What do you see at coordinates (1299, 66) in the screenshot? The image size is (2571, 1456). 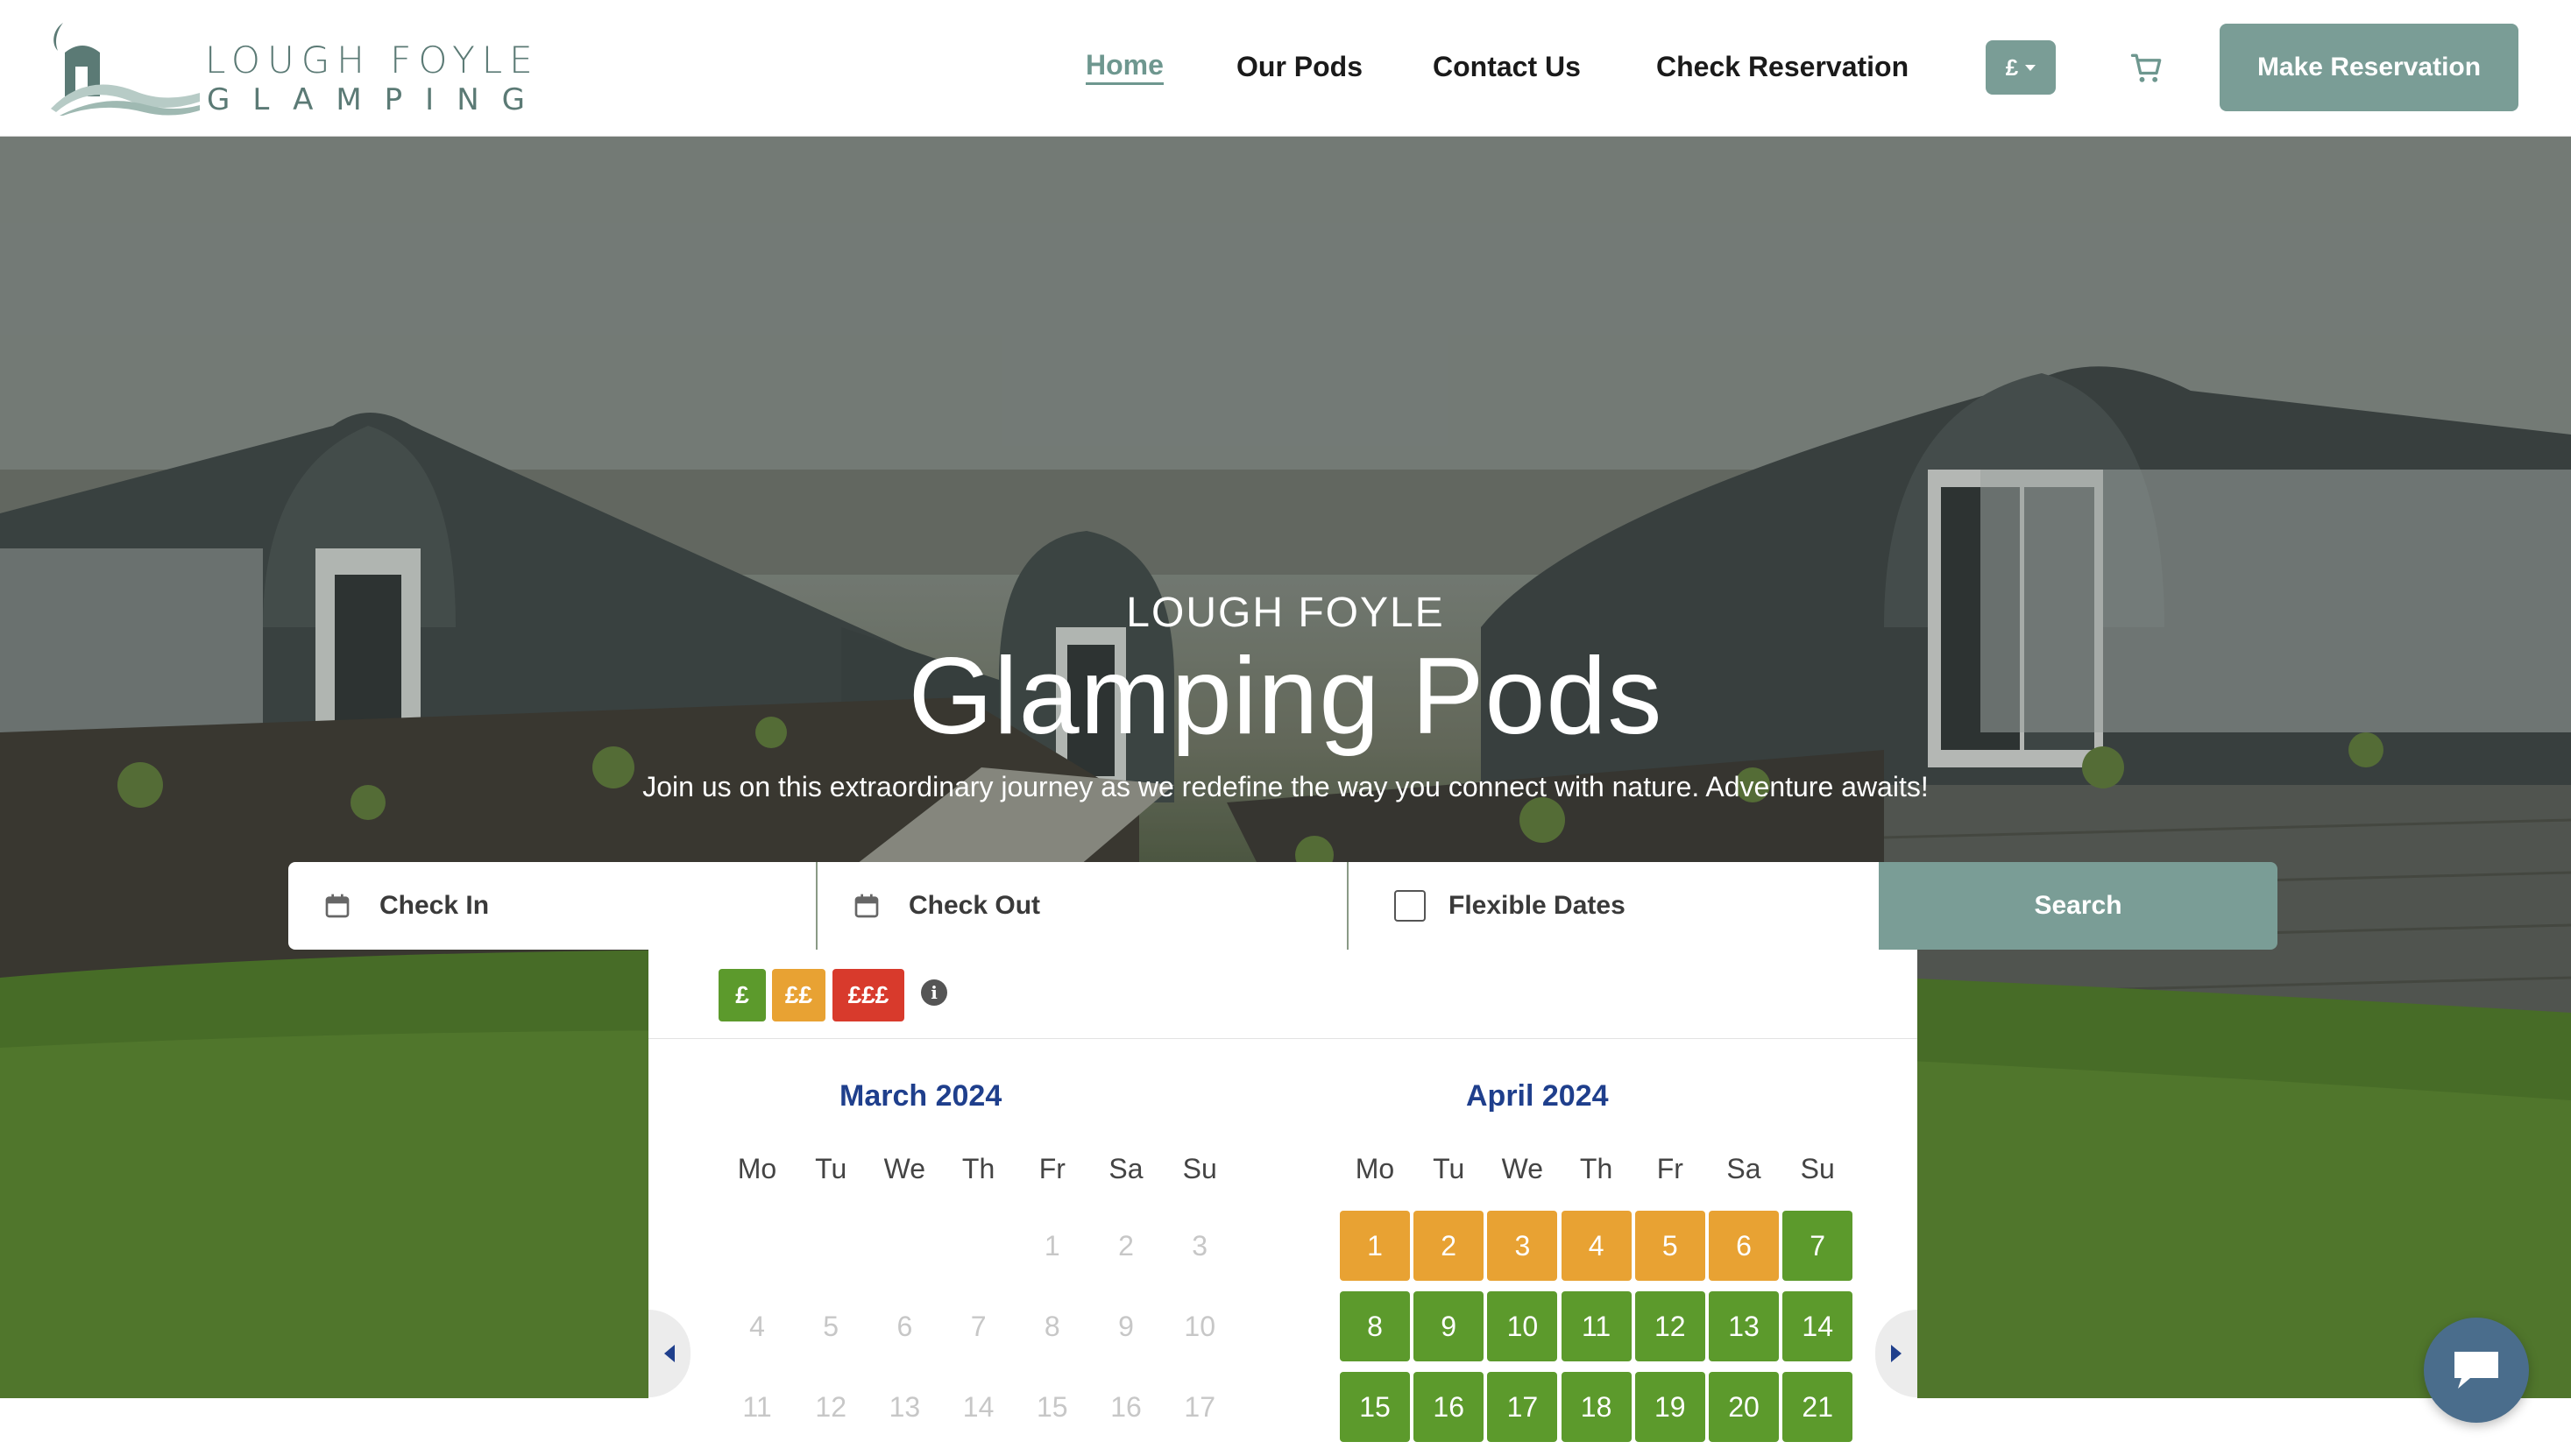 I see `nav-our-pods: Our Pods` at bounding box center [1299, 66].